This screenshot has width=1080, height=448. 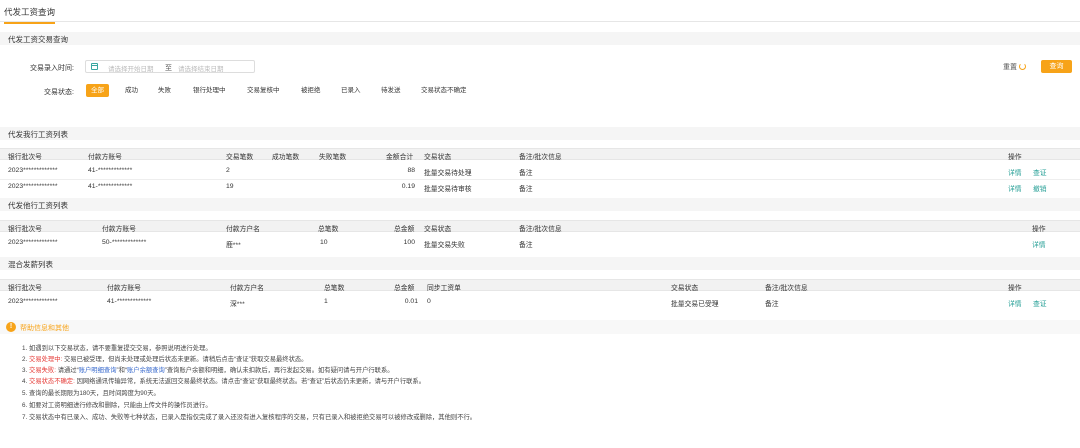 What do you see at coordinates (391, 90) in the screenshot?
I see `status-pending-send-button: 待发送` at bounding box center [391, 90].